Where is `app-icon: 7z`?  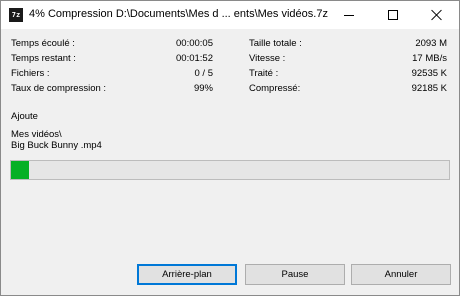 app-icon: 7z is located at coordinates (16, 15).